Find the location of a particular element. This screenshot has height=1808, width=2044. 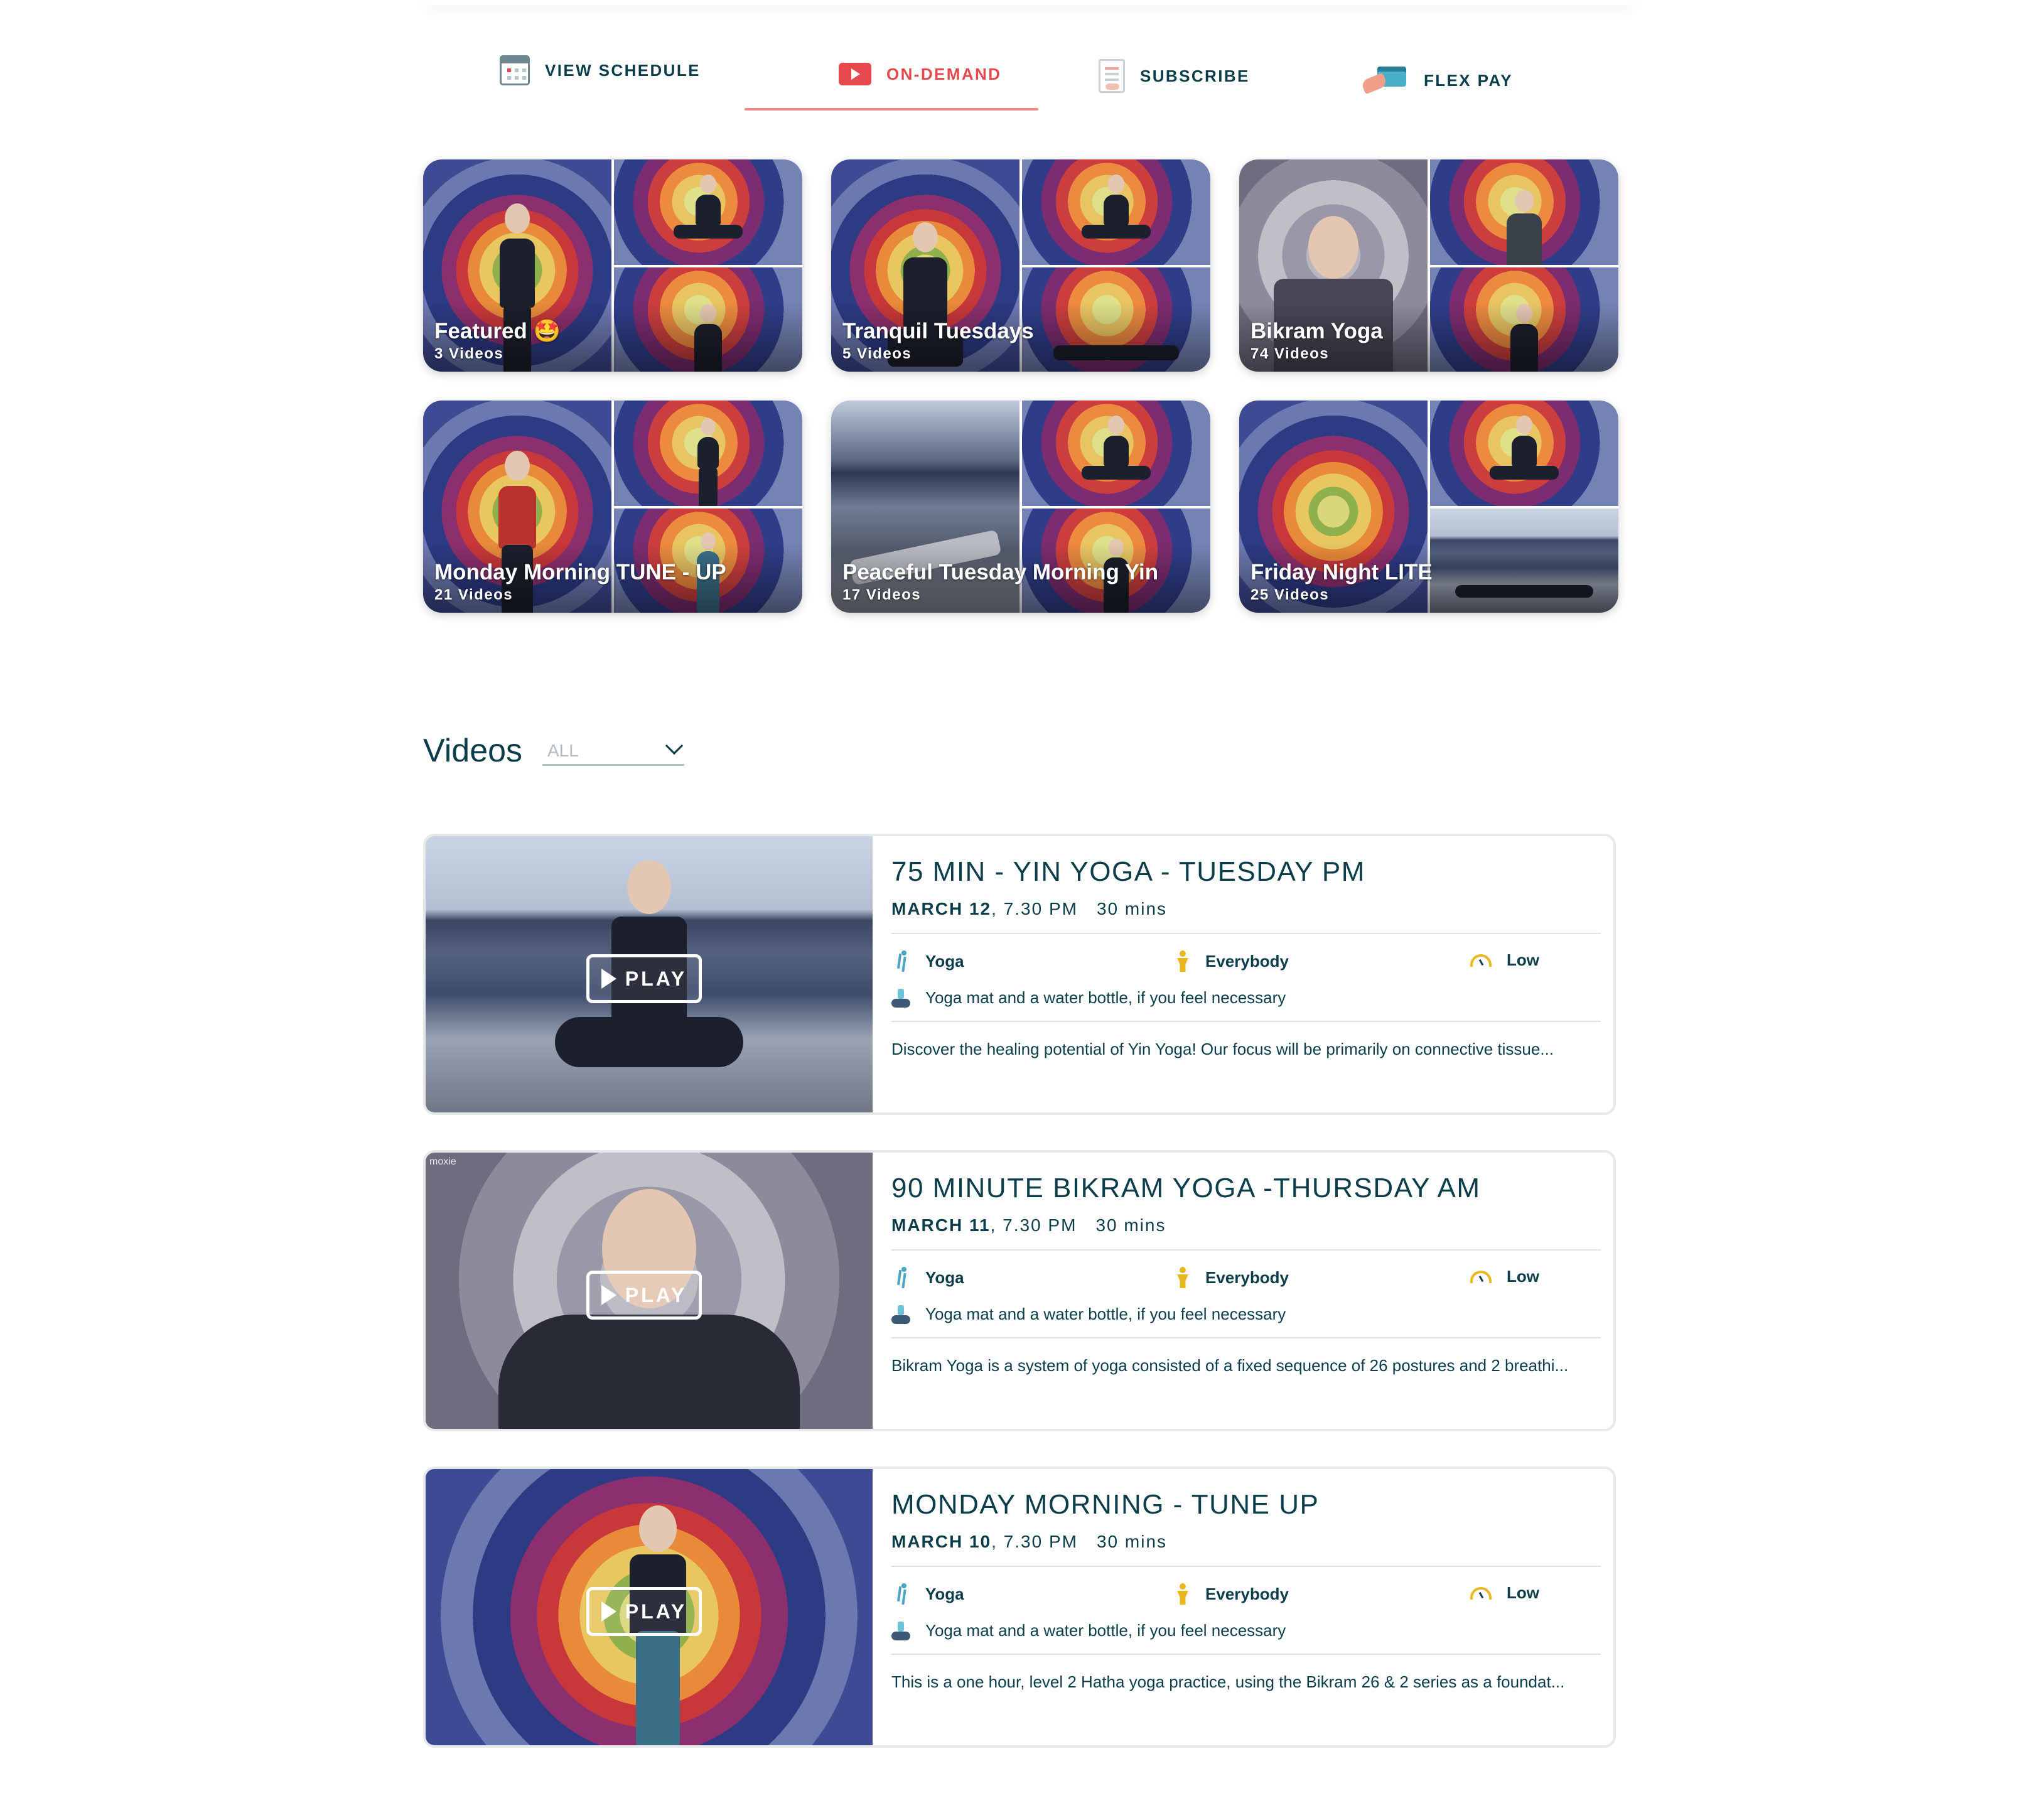

video-filter-select: ALL is located at coordinates (613, 751).